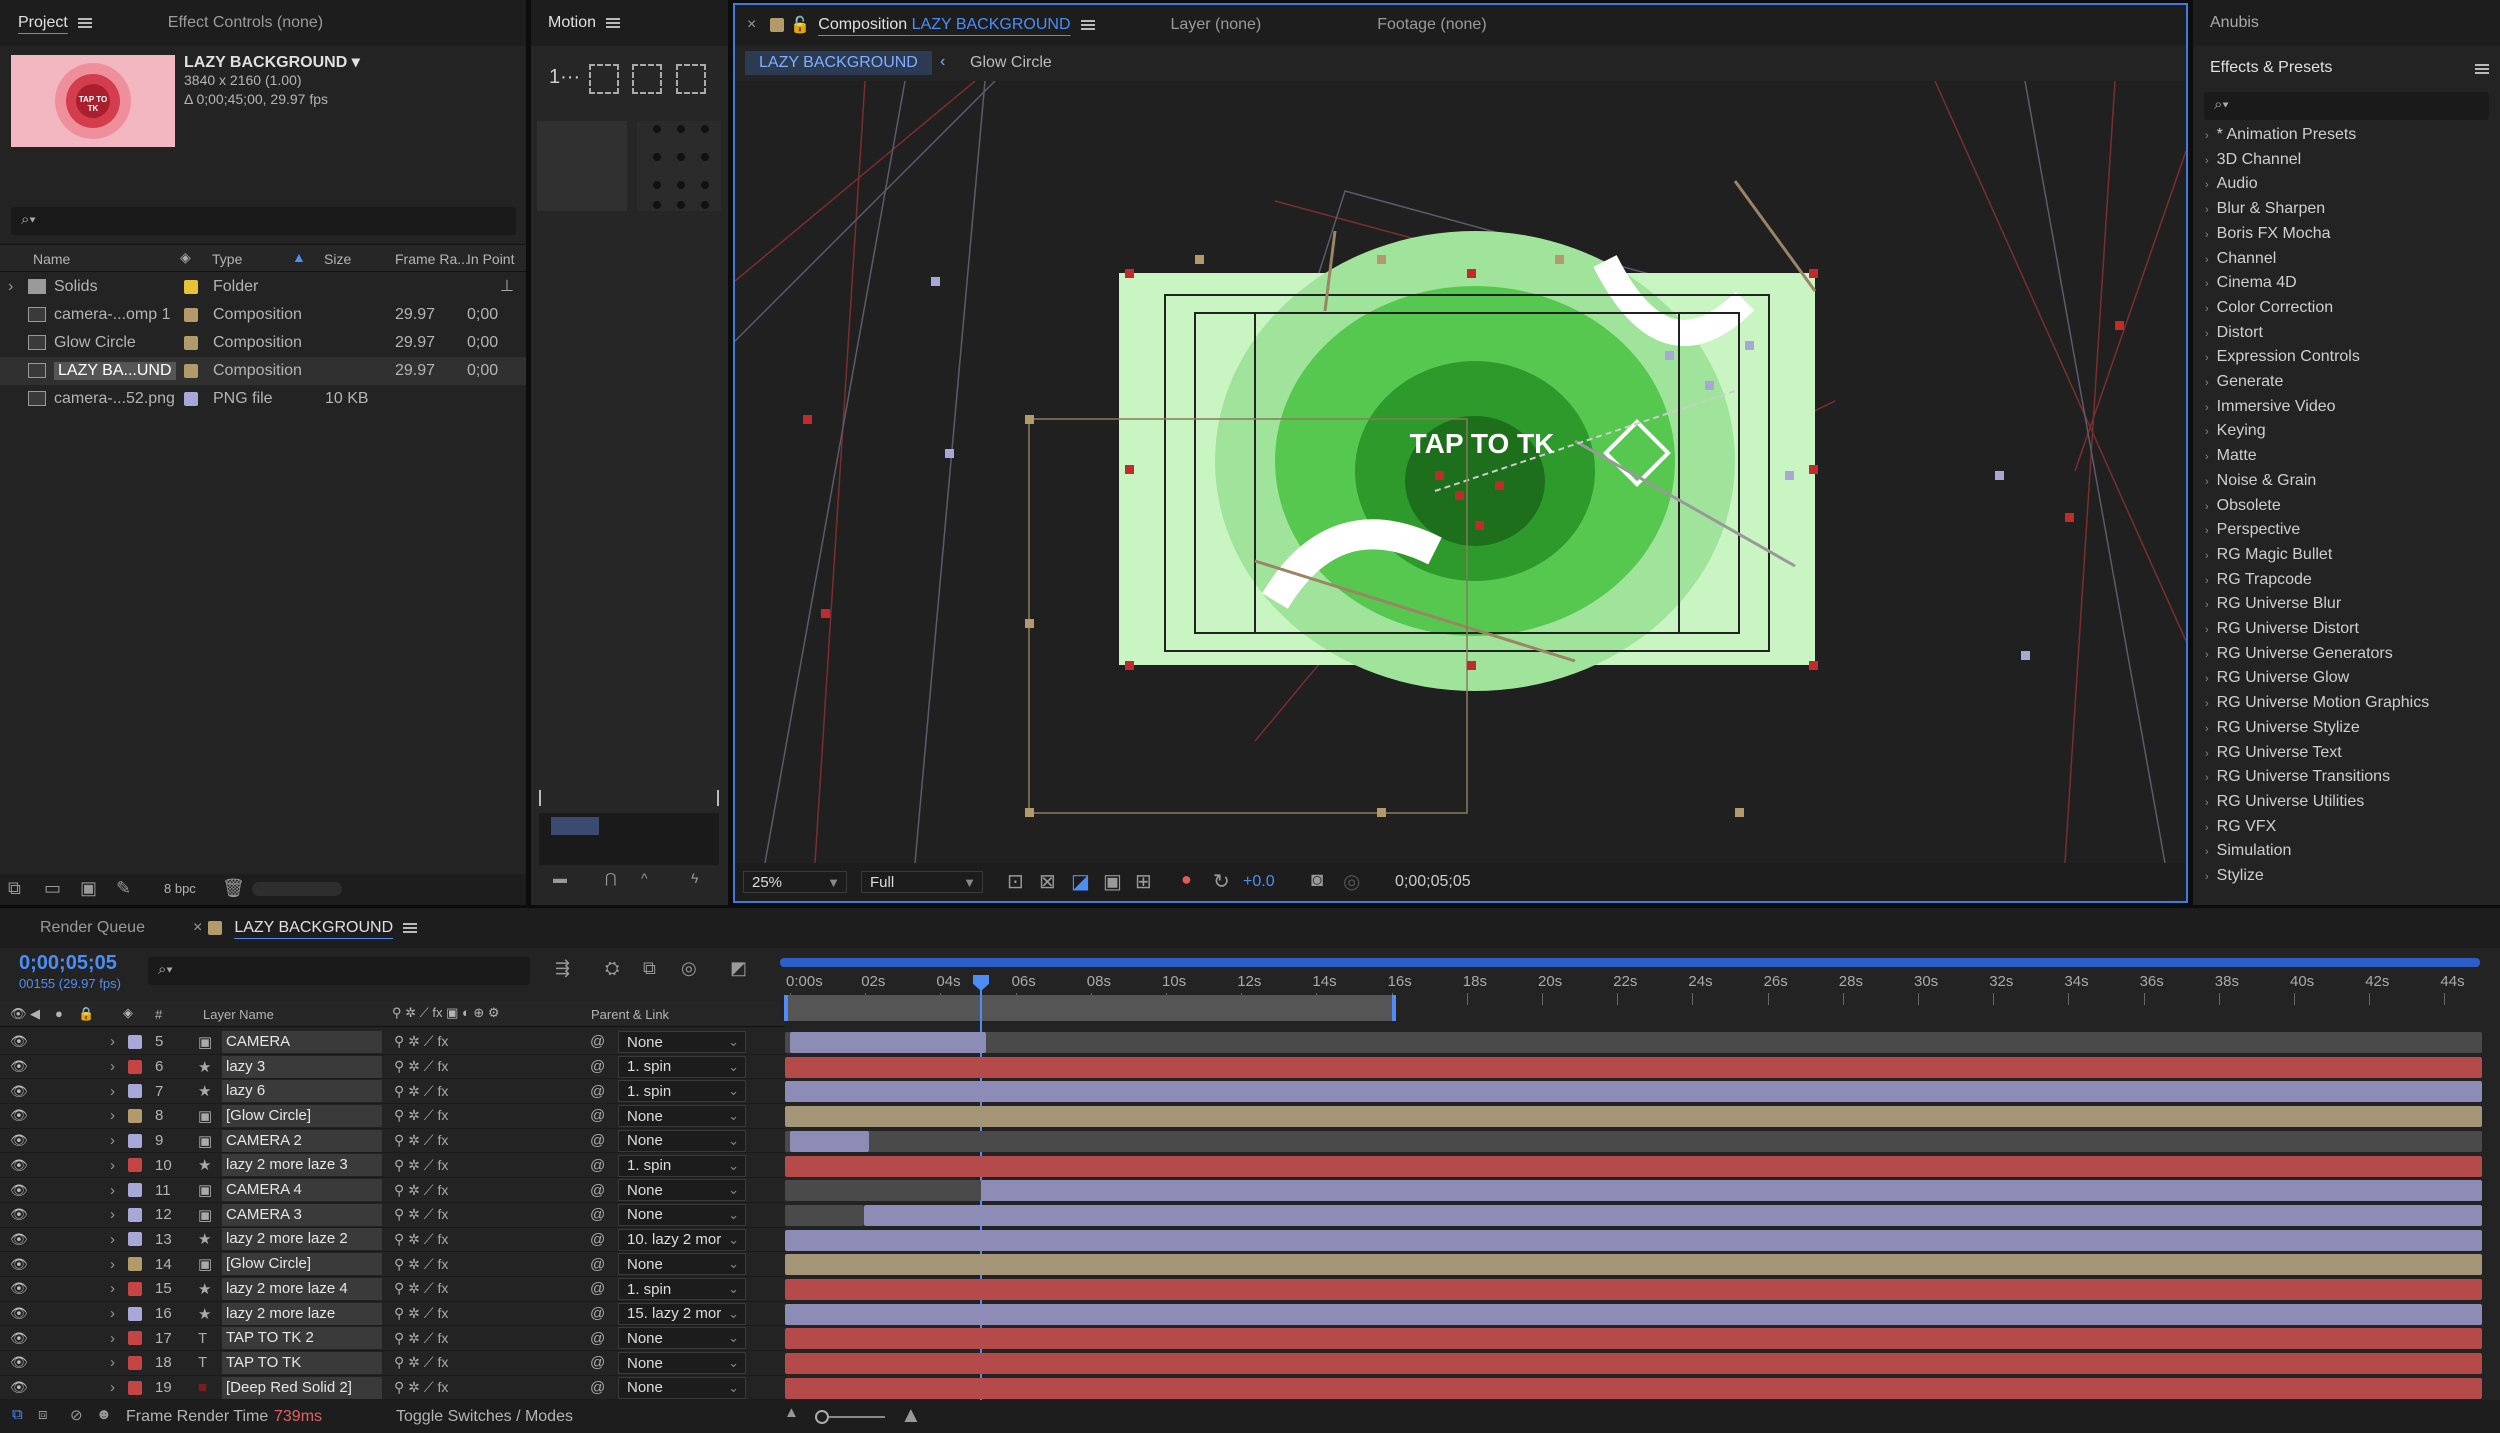  Describe the element at coordinates (263, 287) in the screenshot. I see `project-item: › Solids Folder` at that location.